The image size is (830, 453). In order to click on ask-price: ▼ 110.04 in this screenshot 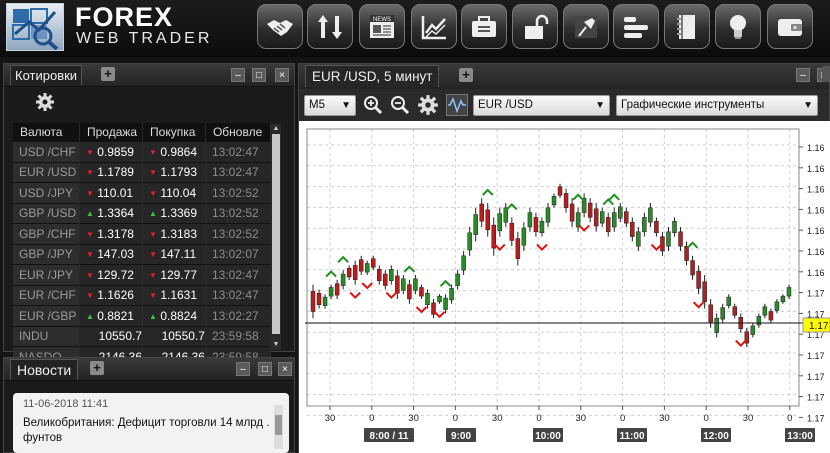, I will do `click(174, 192)`.